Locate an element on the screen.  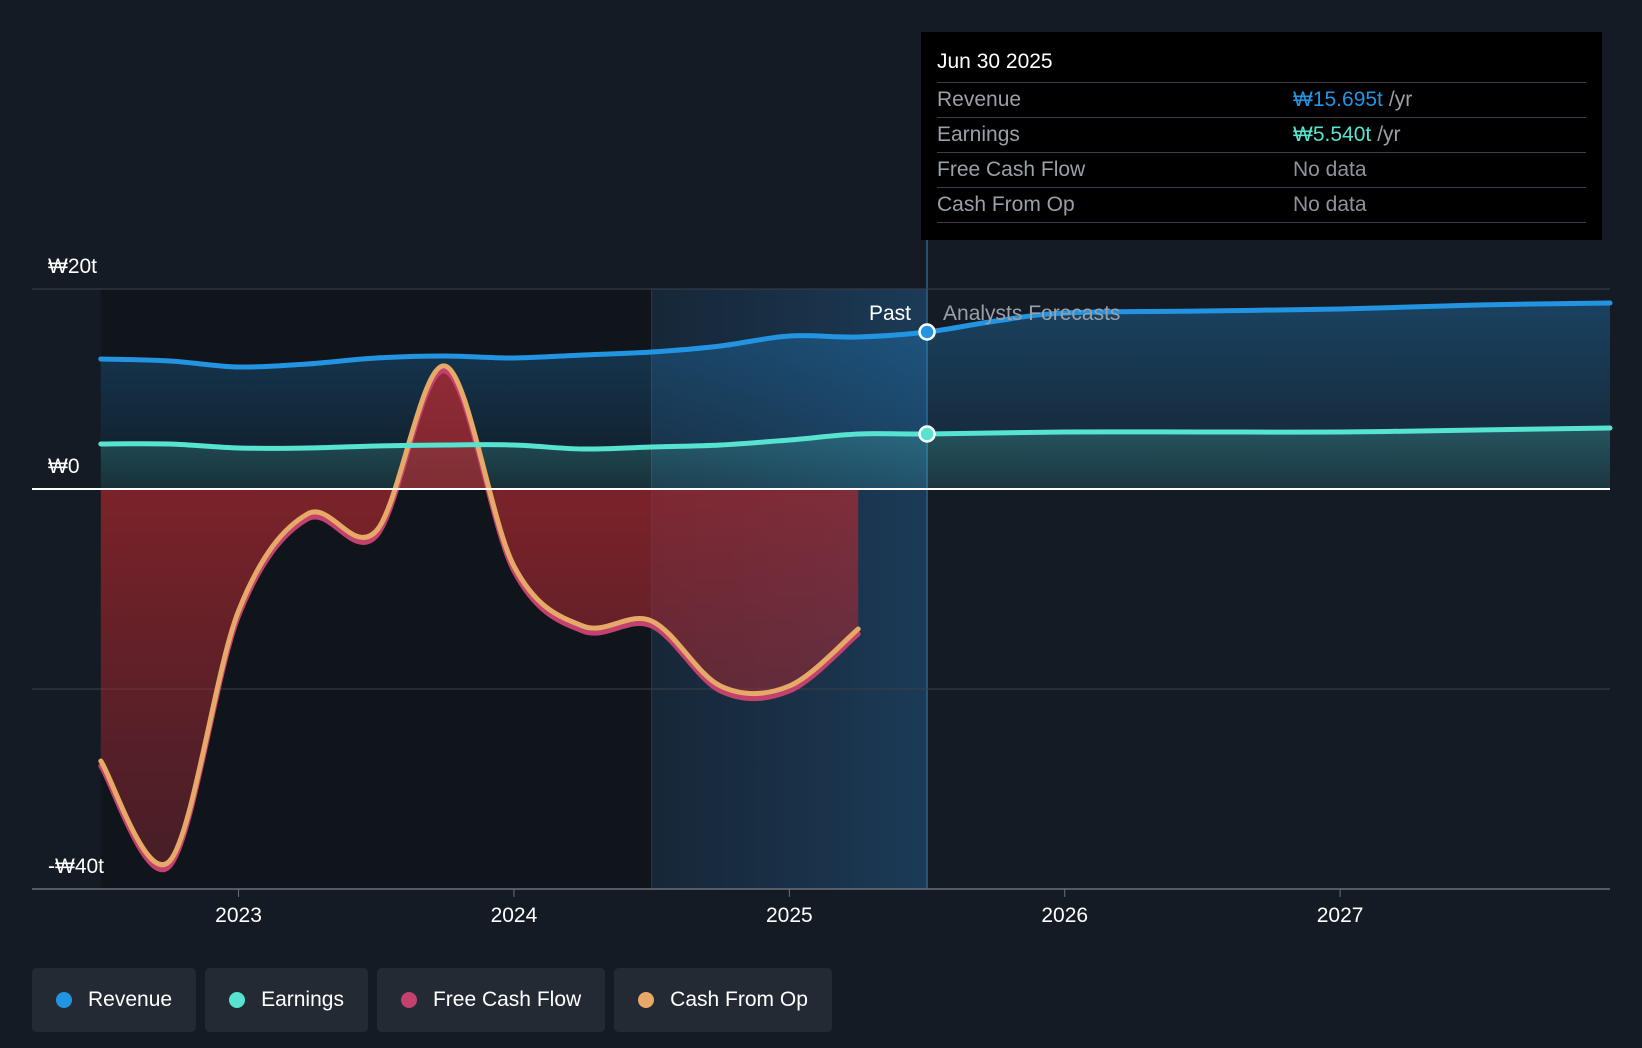
legend-item-earnings: Earnings is located at coordinates (286, 1000).